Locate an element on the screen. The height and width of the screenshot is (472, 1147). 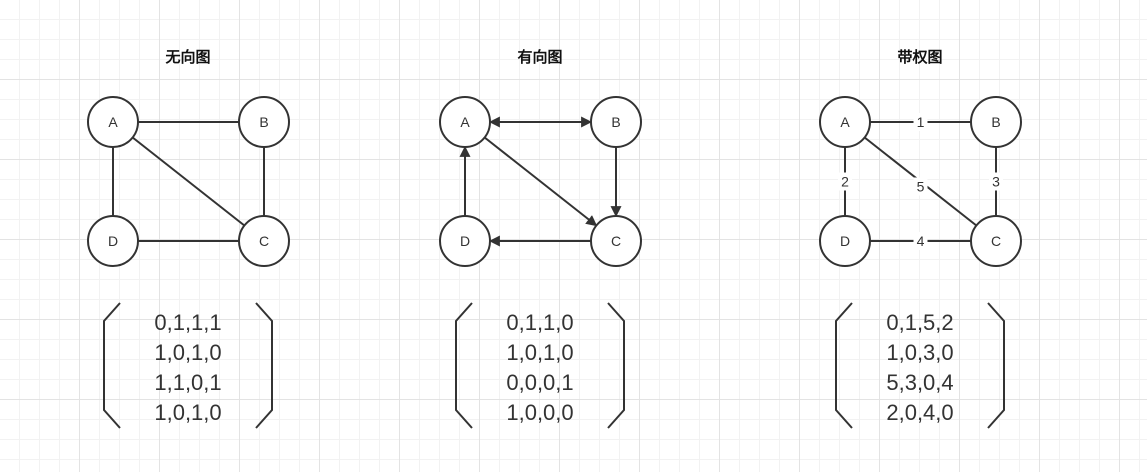
graph-panel-2: 有向图 A B C D 0,1,1,0 1,0,1,0 0,0,0,1 1,0,0,0 is located at coordinates (540, 238).